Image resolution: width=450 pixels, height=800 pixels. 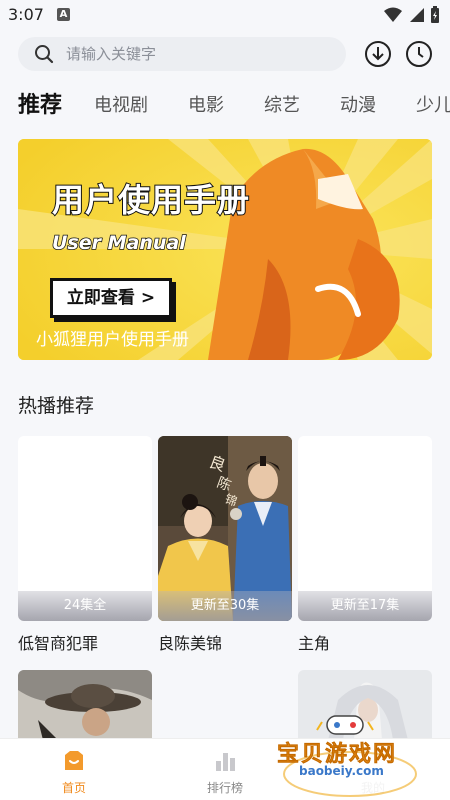 What do you see at coordinates (433, 106) in the screenshot?
I see `tab-kids: 少儿` at bounding box center [433, 106].